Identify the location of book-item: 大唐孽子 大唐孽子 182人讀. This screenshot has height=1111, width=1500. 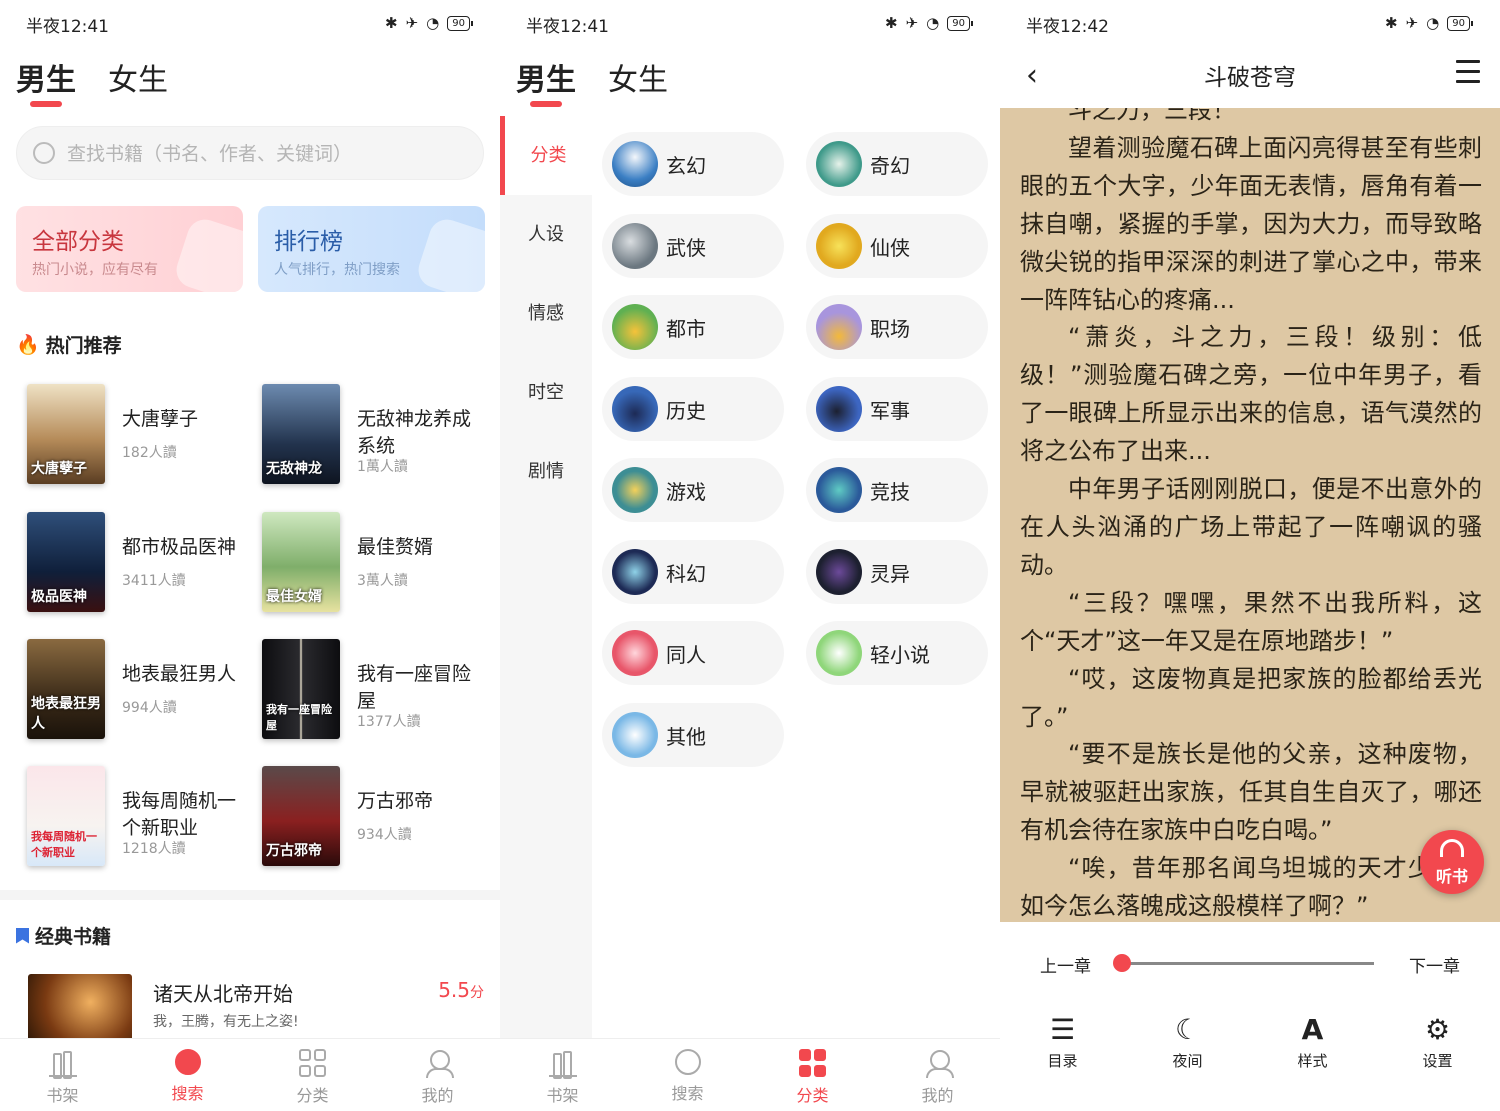
(132, 438).